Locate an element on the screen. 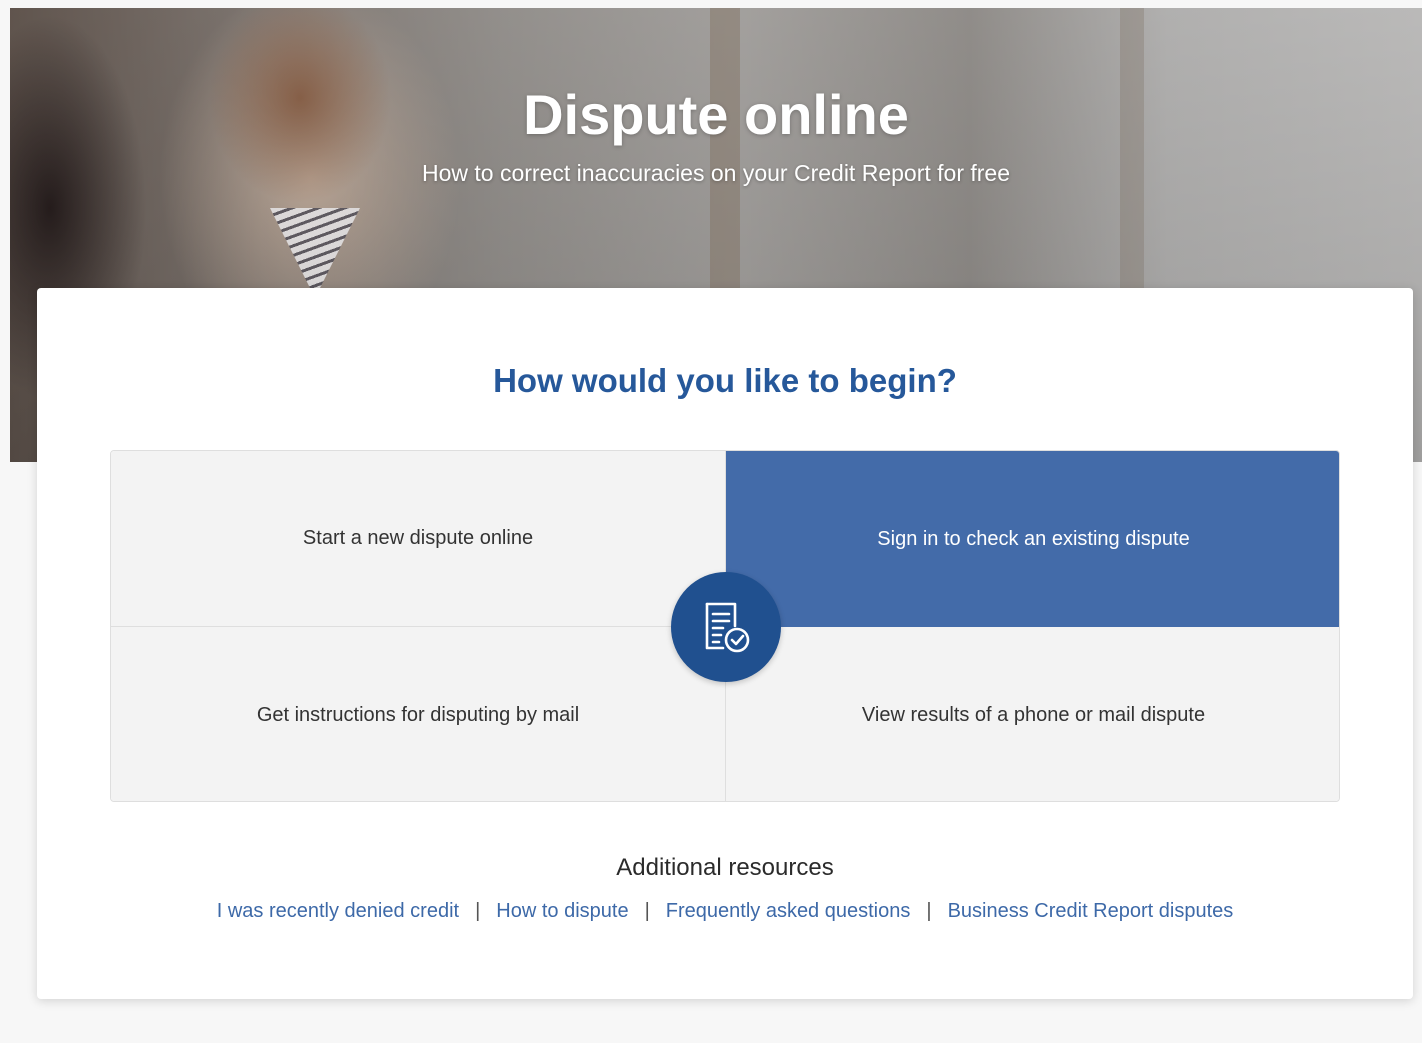 The width and height of the screenshot is (1422, 1043). mail-instructions-option: Get instructions for disputing by mail is located at coordinates (418, 714).